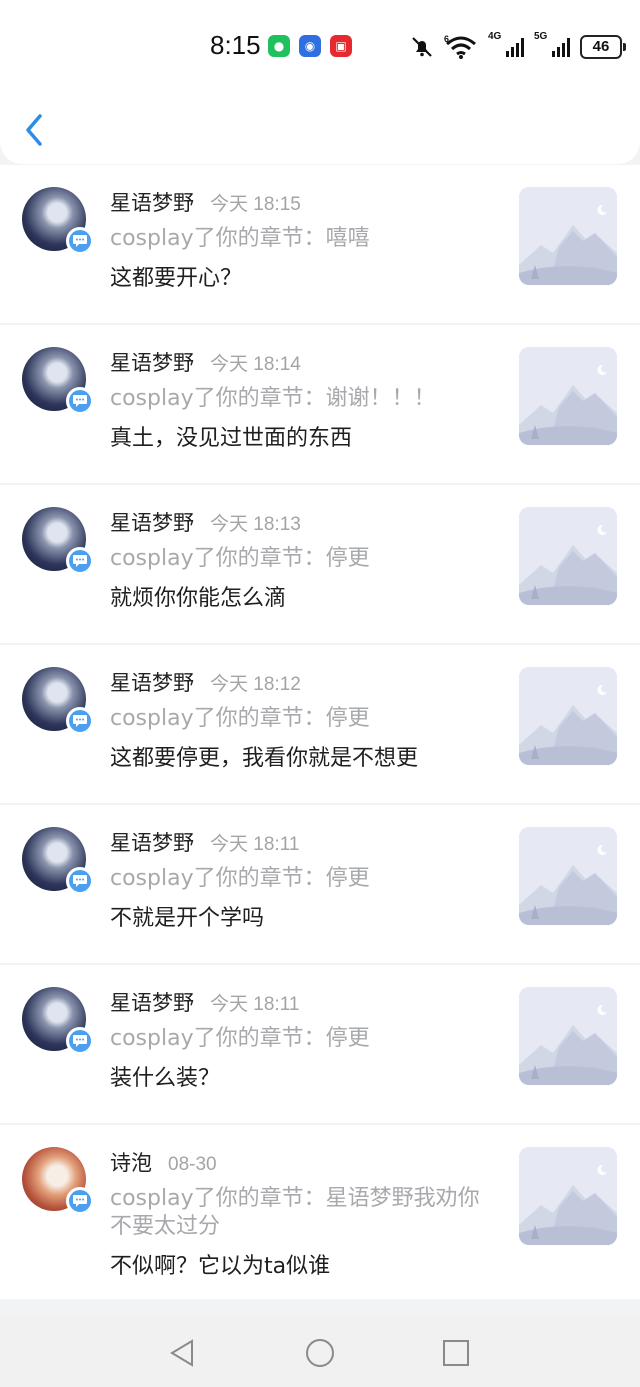 The image size is (640, 1387). I want to click on message-text: 真土，没见过世面的东西, so click(231, 438).